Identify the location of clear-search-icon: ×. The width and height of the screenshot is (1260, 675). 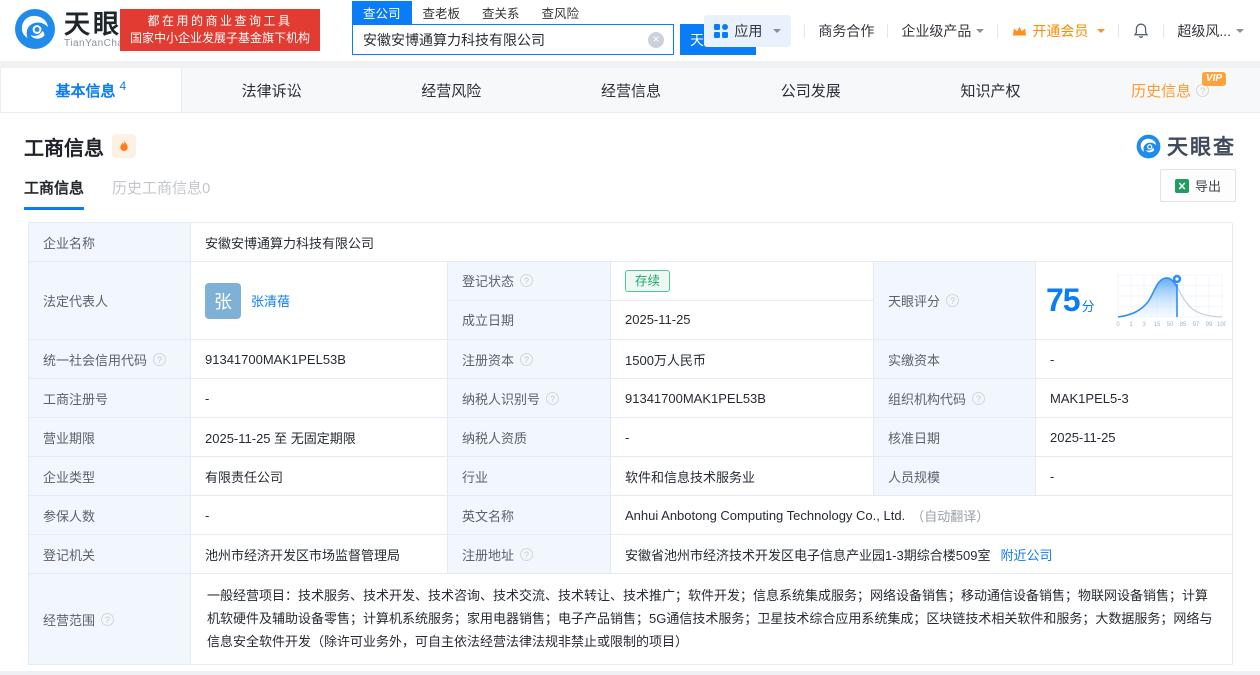
(656, 40).